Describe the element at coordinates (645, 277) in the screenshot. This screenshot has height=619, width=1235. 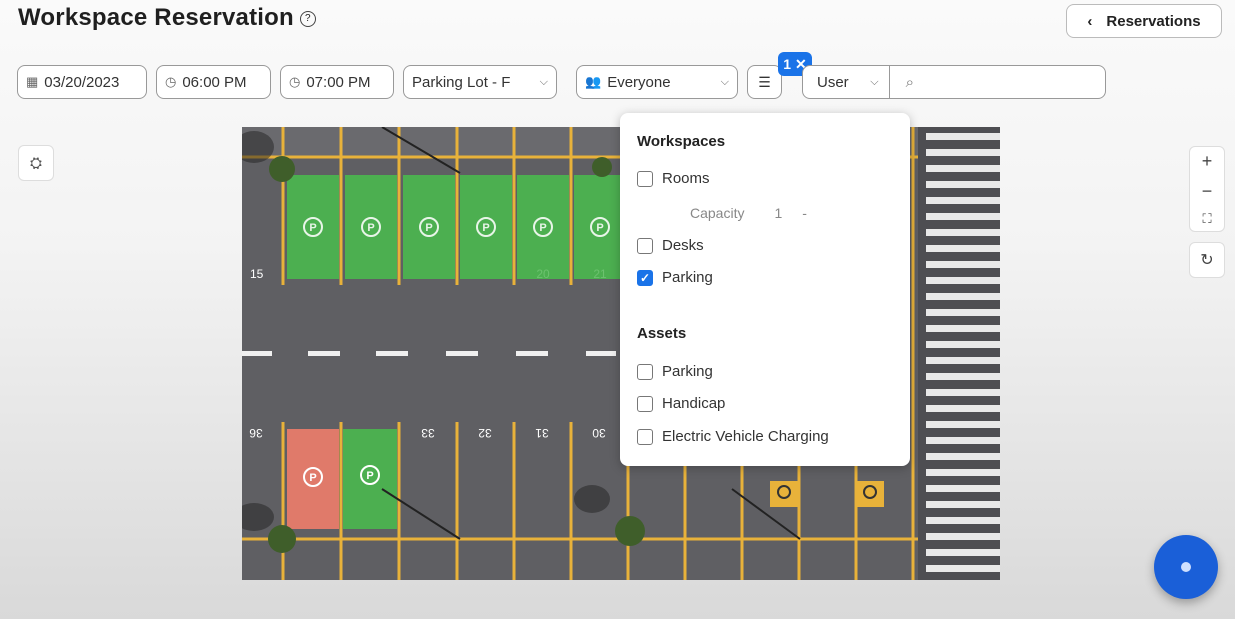
I see `parking-checkbox-checked: ✓` at that location.